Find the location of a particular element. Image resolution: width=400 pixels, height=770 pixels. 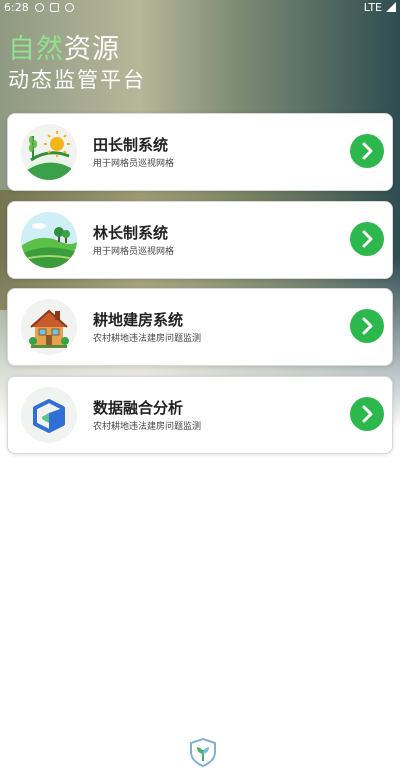

card-title: 田长制系统 is located at coordinates (131, 145).